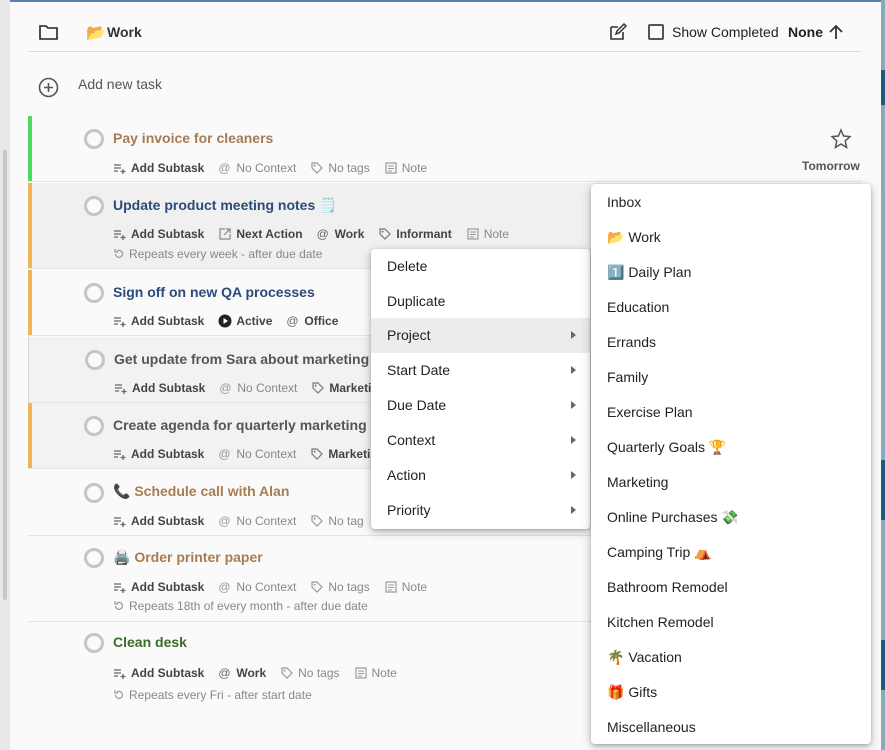  I want to click on task-title: Clean desk, so click(150, 642).